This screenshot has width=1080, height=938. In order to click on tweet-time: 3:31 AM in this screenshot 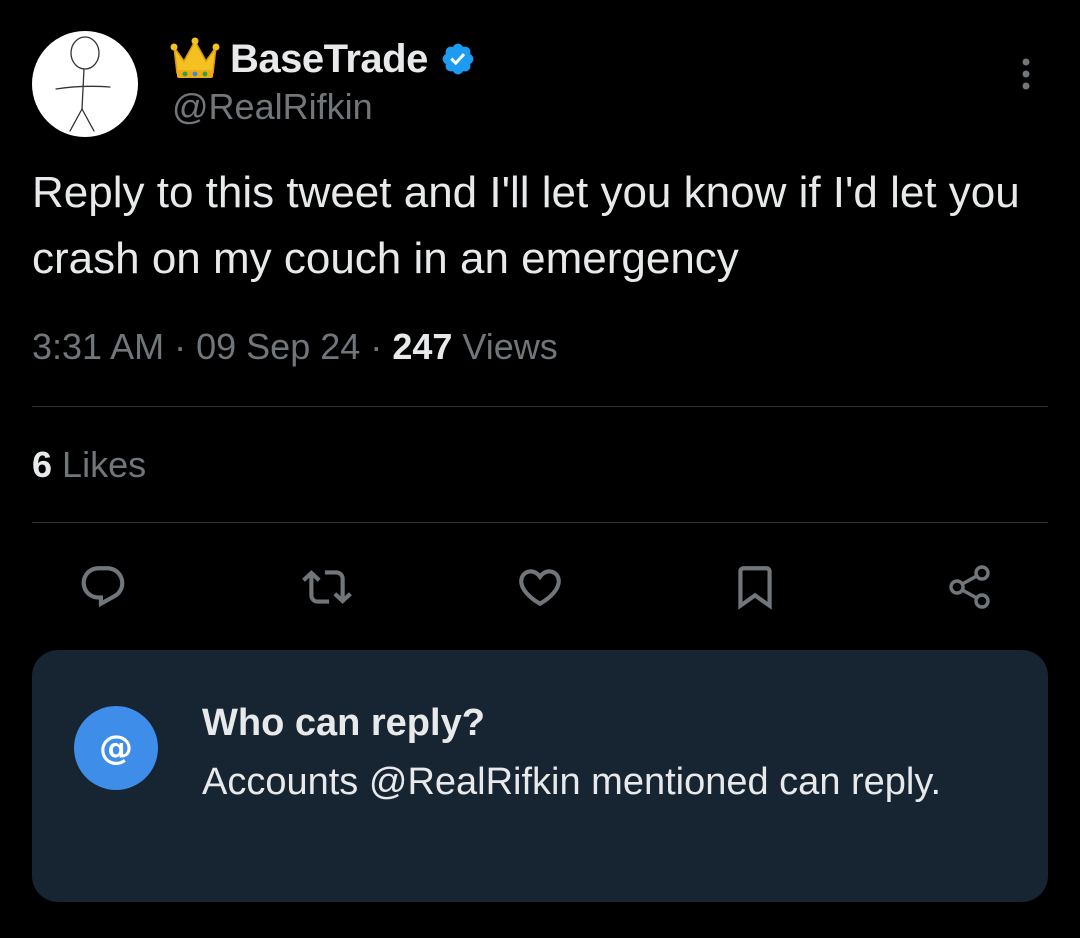, I will do `click(98, 346)`.